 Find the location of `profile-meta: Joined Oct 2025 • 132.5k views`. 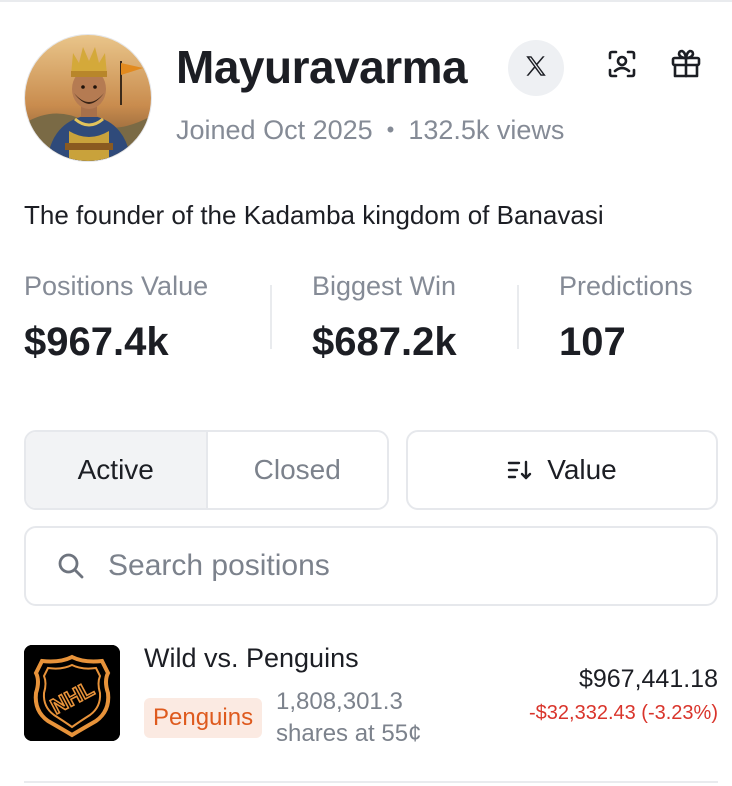

profile-meta: Joined Oct 2025 • 132.5k views is located at coordinates (370, 130).